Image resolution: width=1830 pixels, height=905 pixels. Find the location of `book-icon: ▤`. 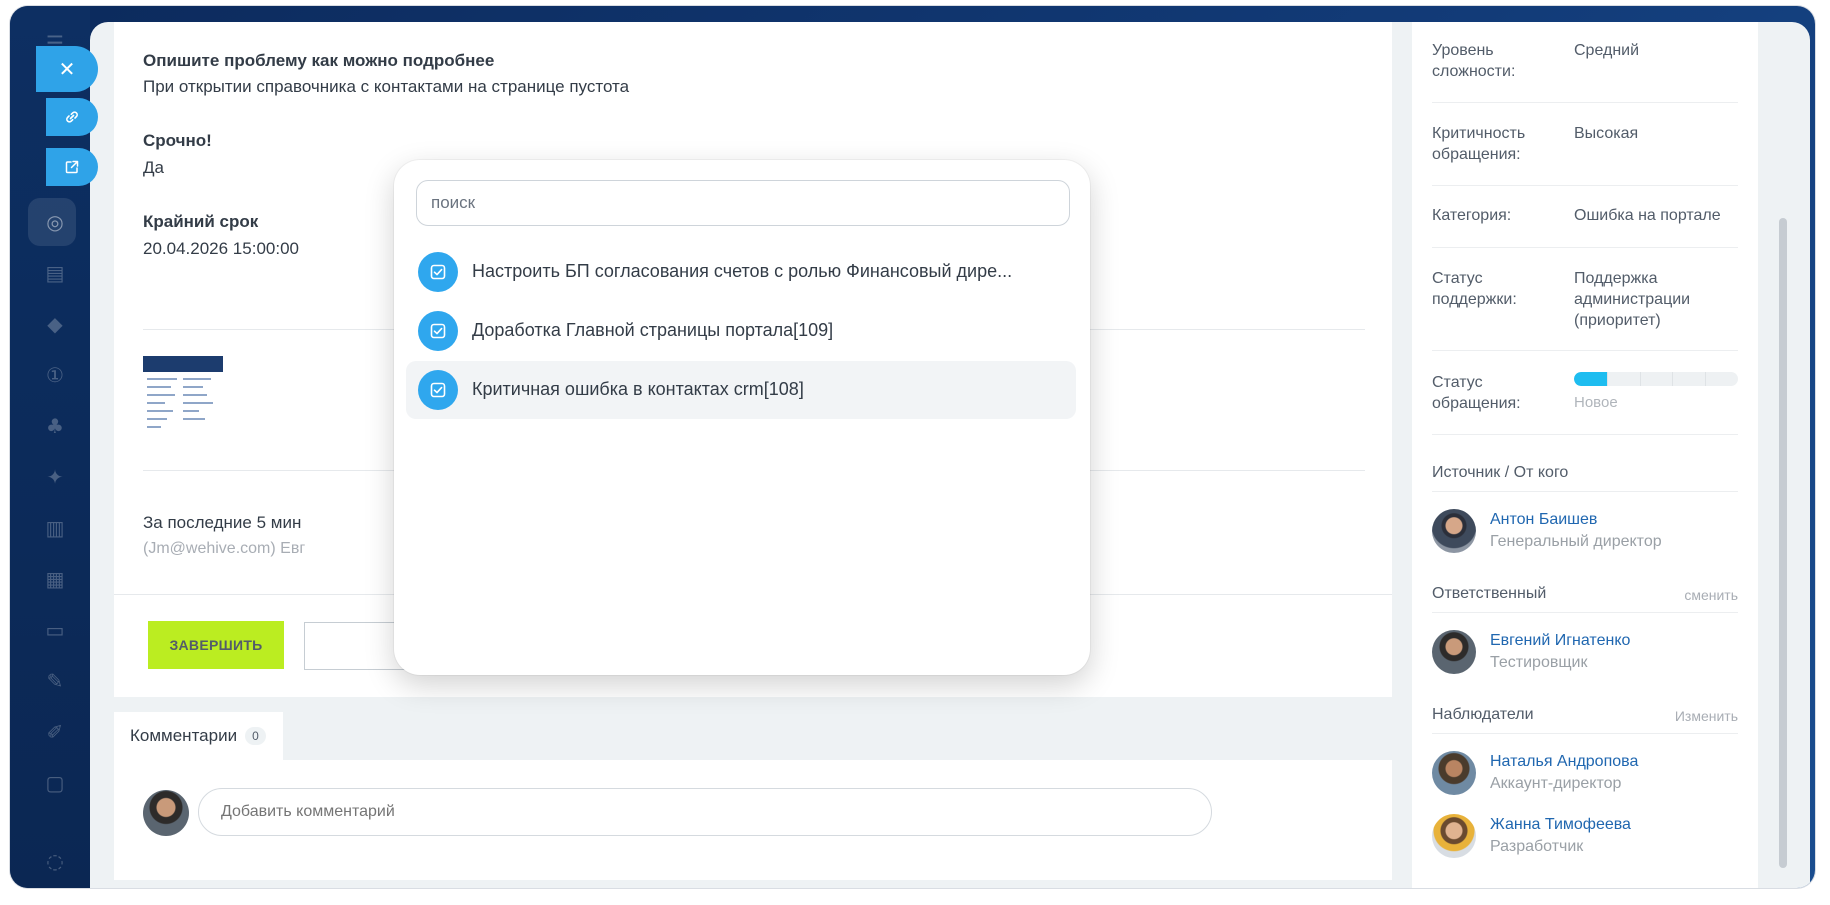

book-icon: ▤ is located at coordinates (55, 273).